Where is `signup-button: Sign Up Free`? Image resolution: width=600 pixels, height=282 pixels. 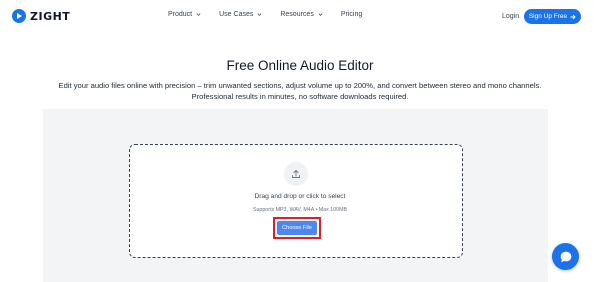 signup-button: Sign Up Free is located at coordinates (552, 16).